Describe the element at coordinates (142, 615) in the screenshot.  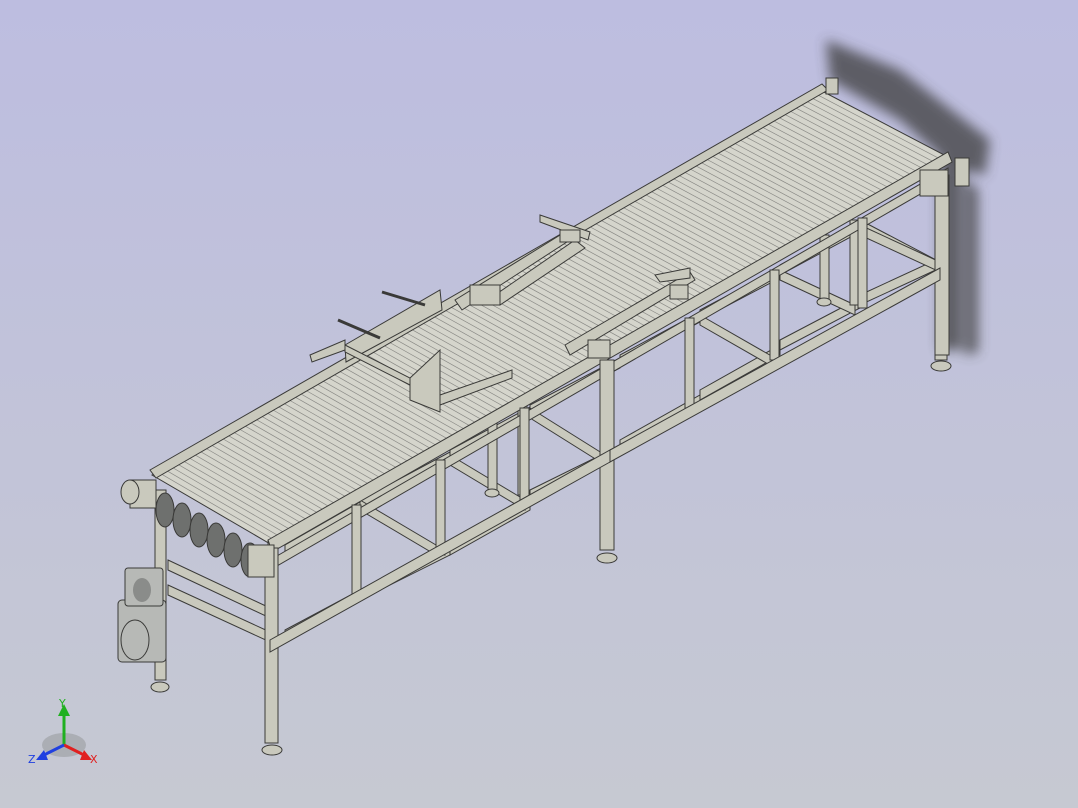
I see `drive-motor` at that location.